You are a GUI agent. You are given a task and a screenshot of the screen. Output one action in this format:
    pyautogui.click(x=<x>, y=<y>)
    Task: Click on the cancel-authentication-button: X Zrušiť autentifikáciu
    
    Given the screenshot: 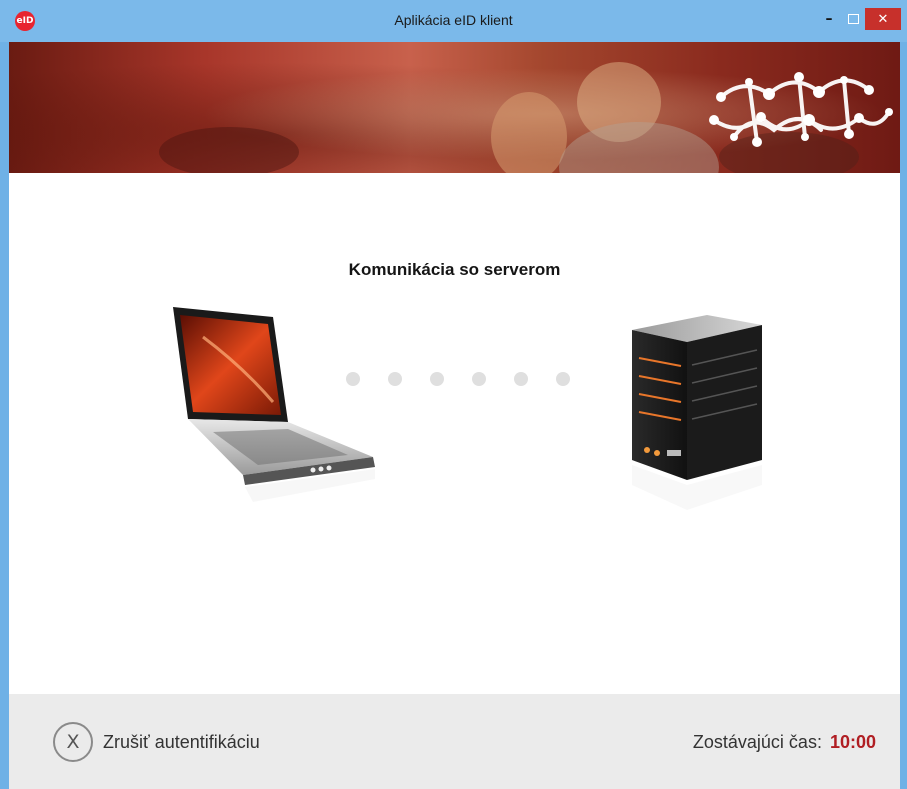 What is the action you would take?
    pyautogui.click(x=156, y=742)
    